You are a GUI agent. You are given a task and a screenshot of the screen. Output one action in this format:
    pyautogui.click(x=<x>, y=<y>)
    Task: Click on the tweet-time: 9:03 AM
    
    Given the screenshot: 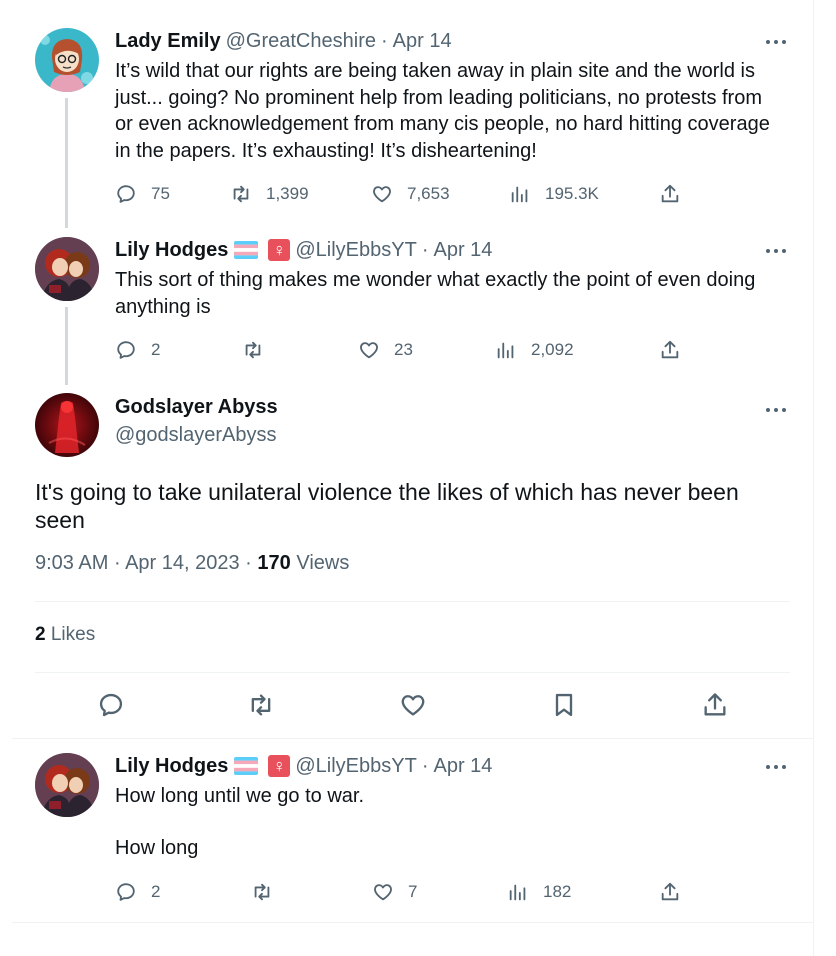 What is the action you would take?
    pyautogui.click(x=71, y=563)
    